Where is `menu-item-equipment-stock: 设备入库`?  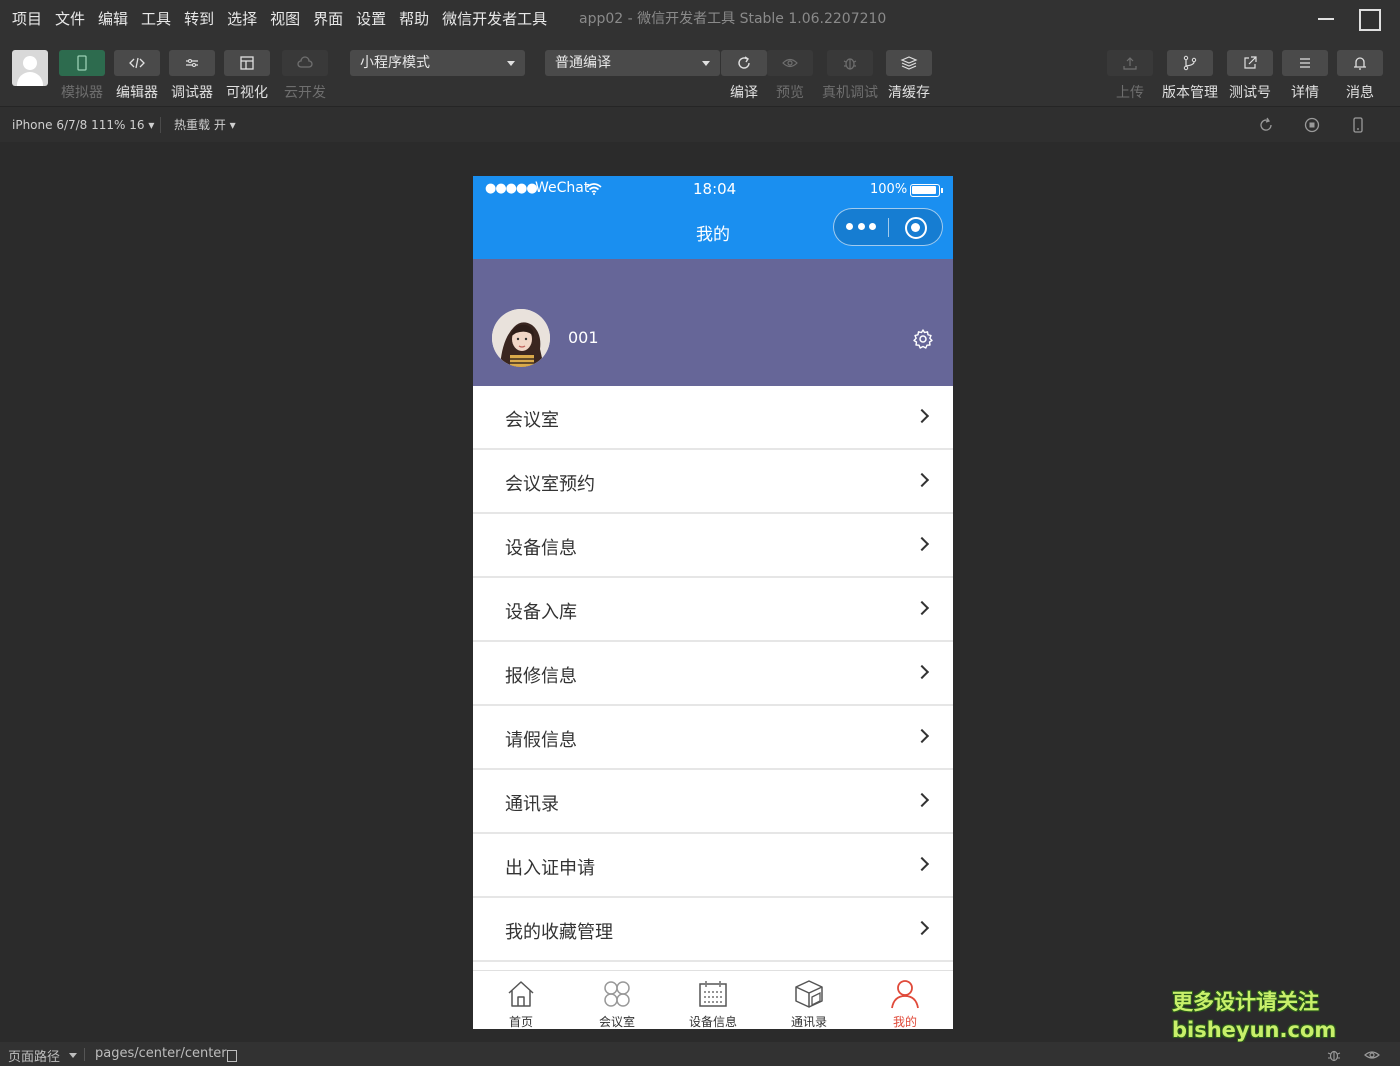 menu-item-equipment-stock: 设备入库 is located at coordinates (713, 610).